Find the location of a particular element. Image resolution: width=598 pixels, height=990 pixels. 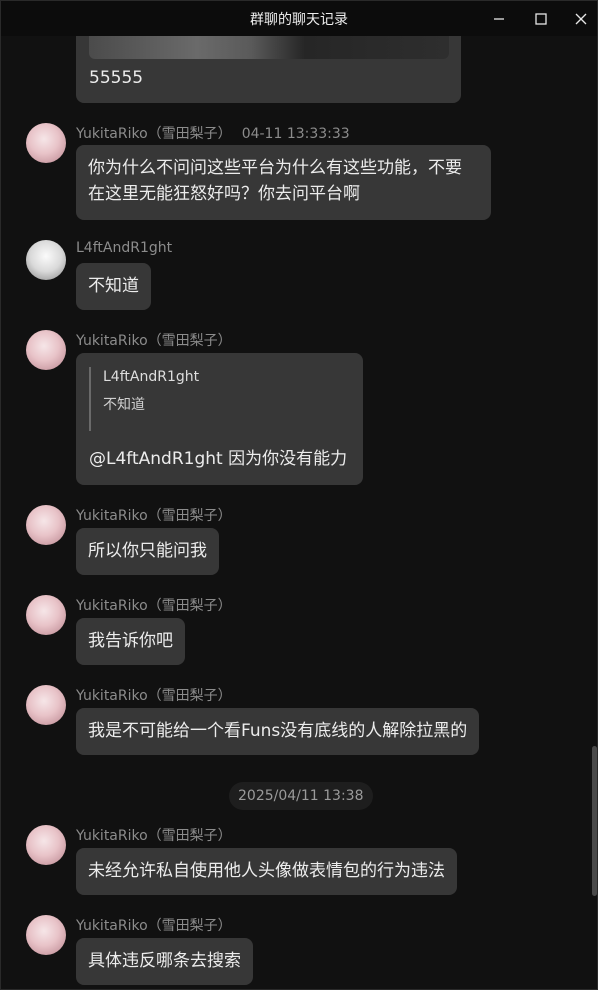

message-bubble: 未经允许私自使用他人头像做表情包的行为违法 is located at coordinates (266, 871).